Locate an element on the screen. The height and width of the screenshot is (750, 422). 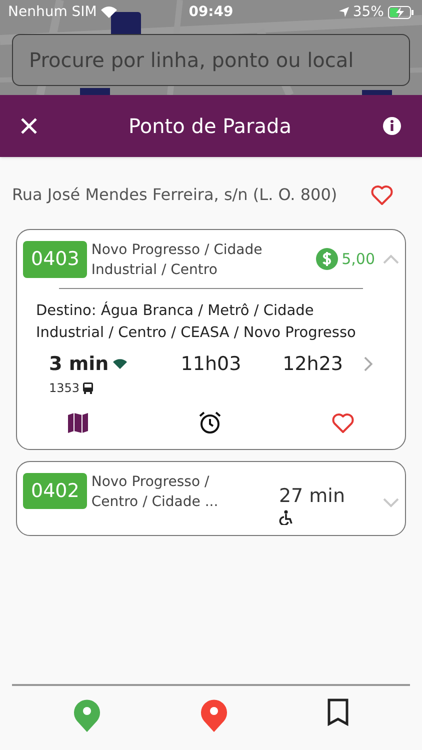
vehicle-number: 1353 is located at coordinates (64, 388).